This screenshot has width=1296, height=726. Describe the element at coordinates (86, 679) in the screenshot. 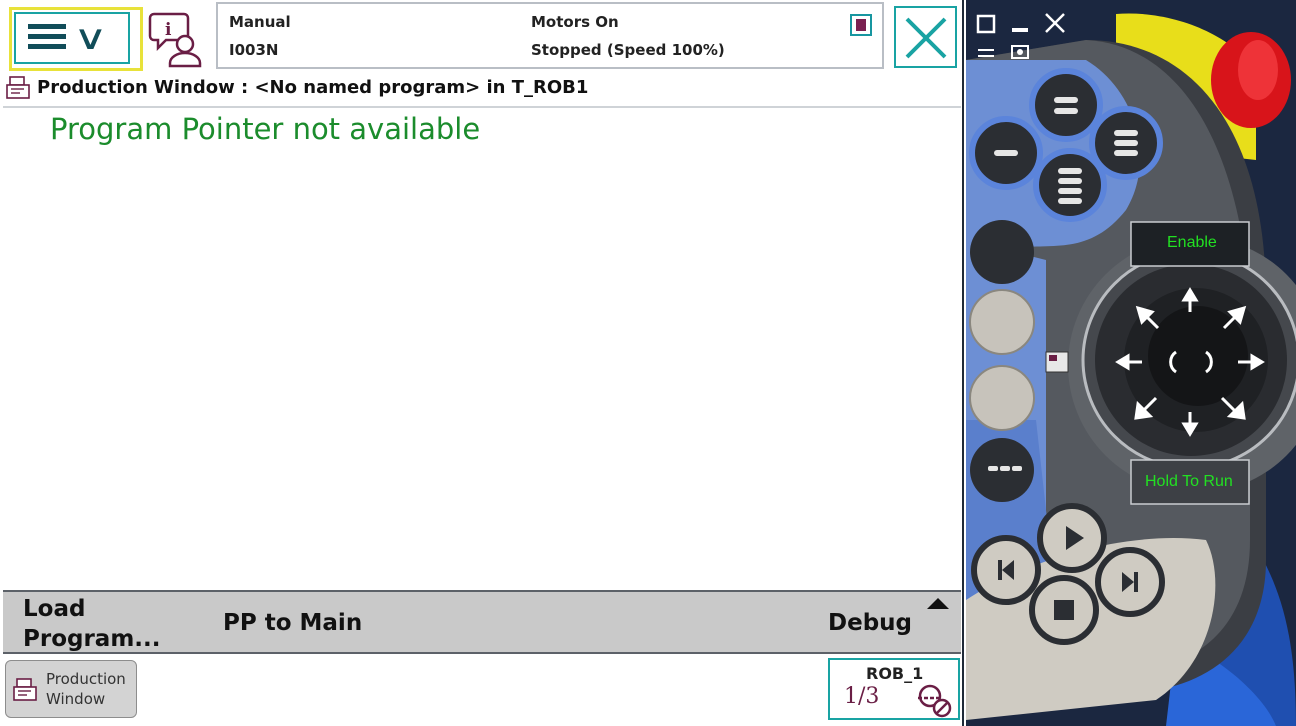

I see `taskbar-production-label-line1: Production` at that location.